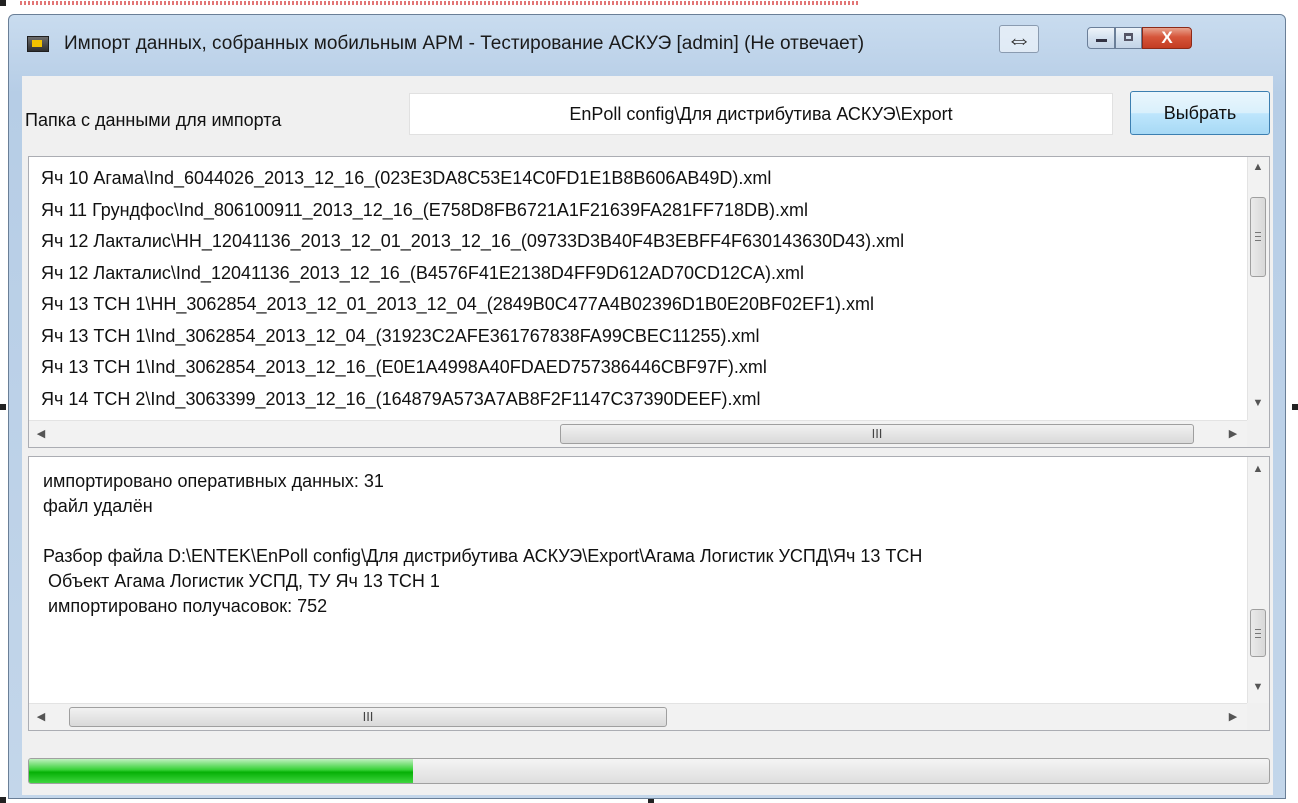 This screenshot has width=1298, height=803. I want to click on import-progress-bar, so click(649, 771).